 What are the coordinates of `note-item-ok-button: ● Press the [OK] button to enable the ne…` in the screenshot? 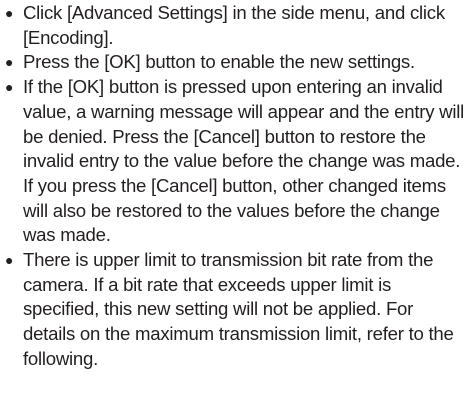 It's located at (236, 62).